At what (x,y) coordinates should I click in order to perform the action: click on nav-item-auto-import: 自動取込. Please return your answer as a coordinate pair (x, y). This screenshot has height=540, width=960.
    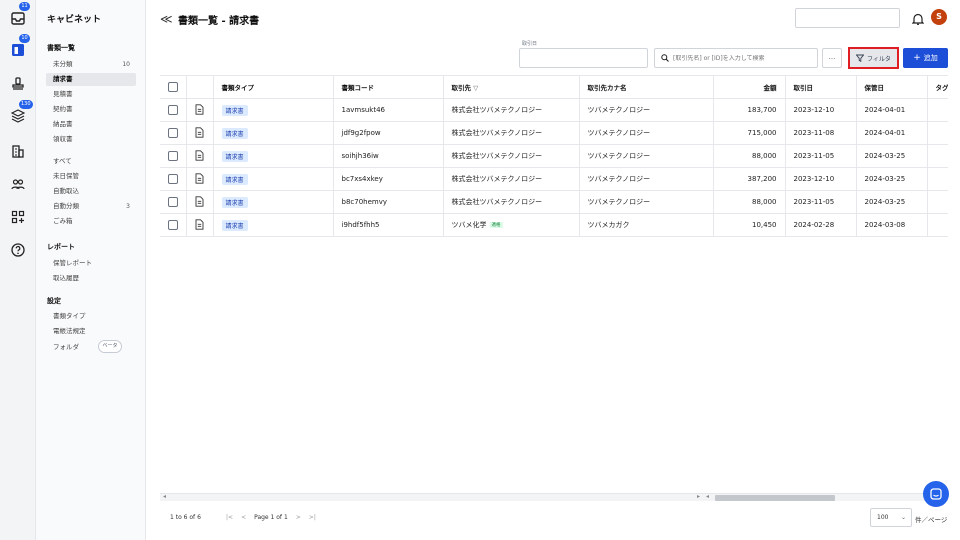
    Looking at the image, I should click on (91, 191).